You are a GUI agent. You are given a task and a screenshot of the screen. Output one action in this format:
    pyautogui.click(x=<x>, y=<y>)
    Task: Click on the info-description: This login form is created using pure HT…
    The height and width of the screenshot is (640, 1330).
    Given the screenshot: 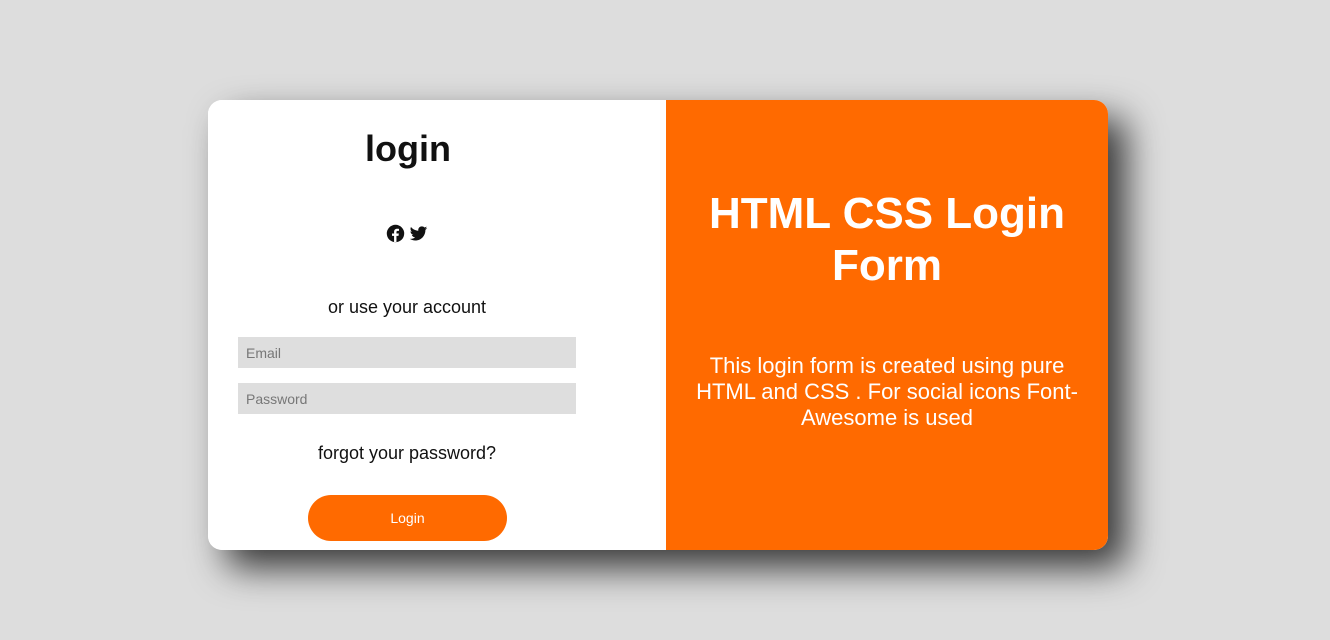 What is the action you would take?
    pyautogui.click(x=887, y=391)
    